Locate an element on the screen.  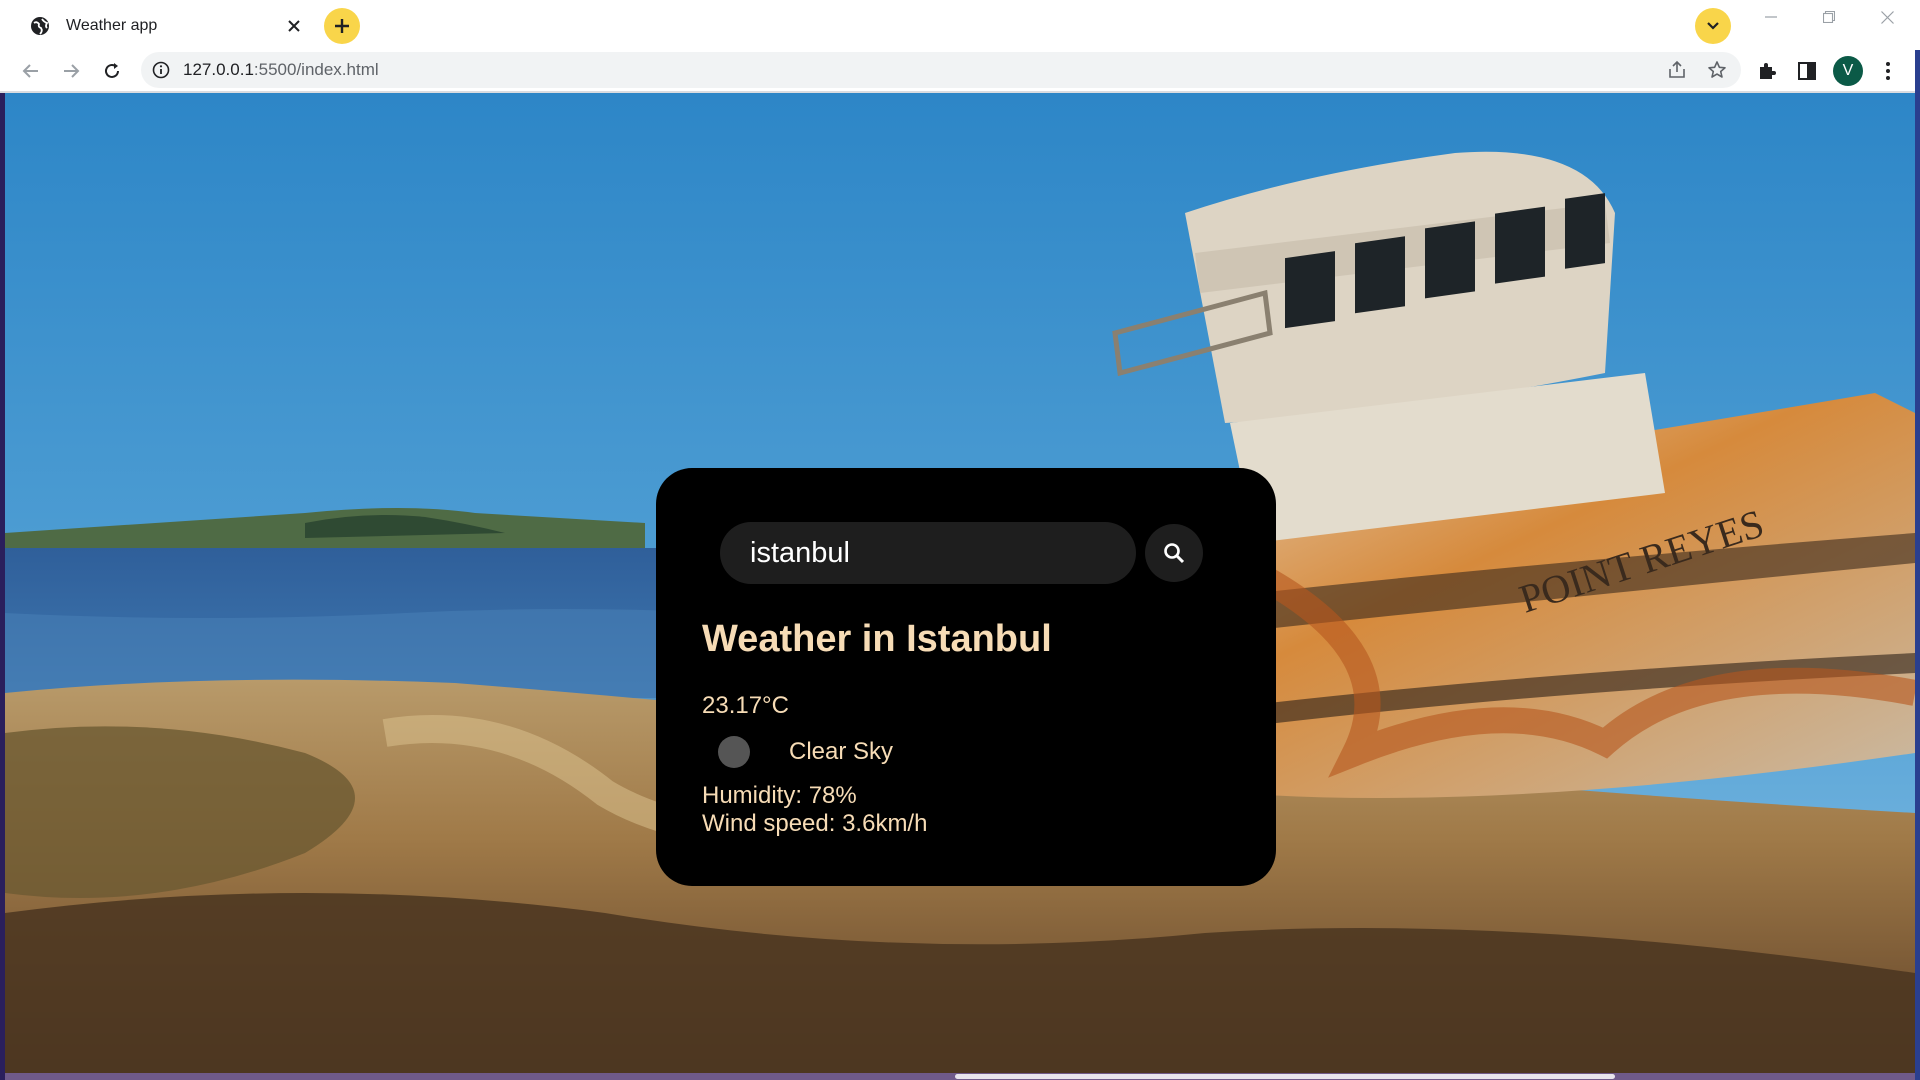
humidity: Humidity: 78% is located at coordinates (779, 795).